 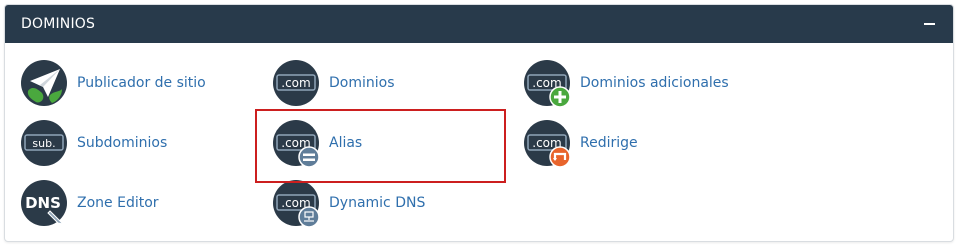 I want to click on item-subdominios: sub. Subdominios, so click(x=93, y=143).